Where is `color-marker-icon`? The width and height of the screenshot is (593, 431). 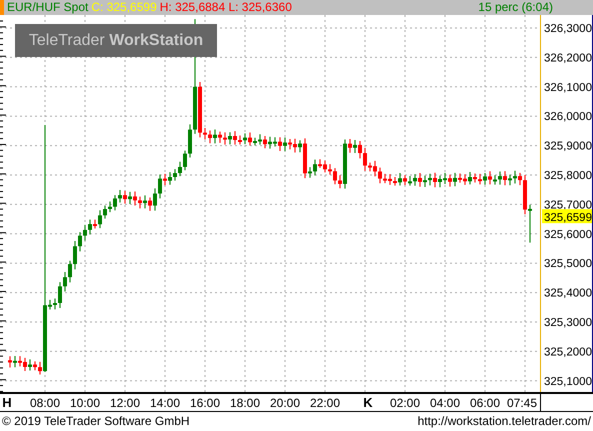
color-marker-icon is located at coordinates (2, 7).